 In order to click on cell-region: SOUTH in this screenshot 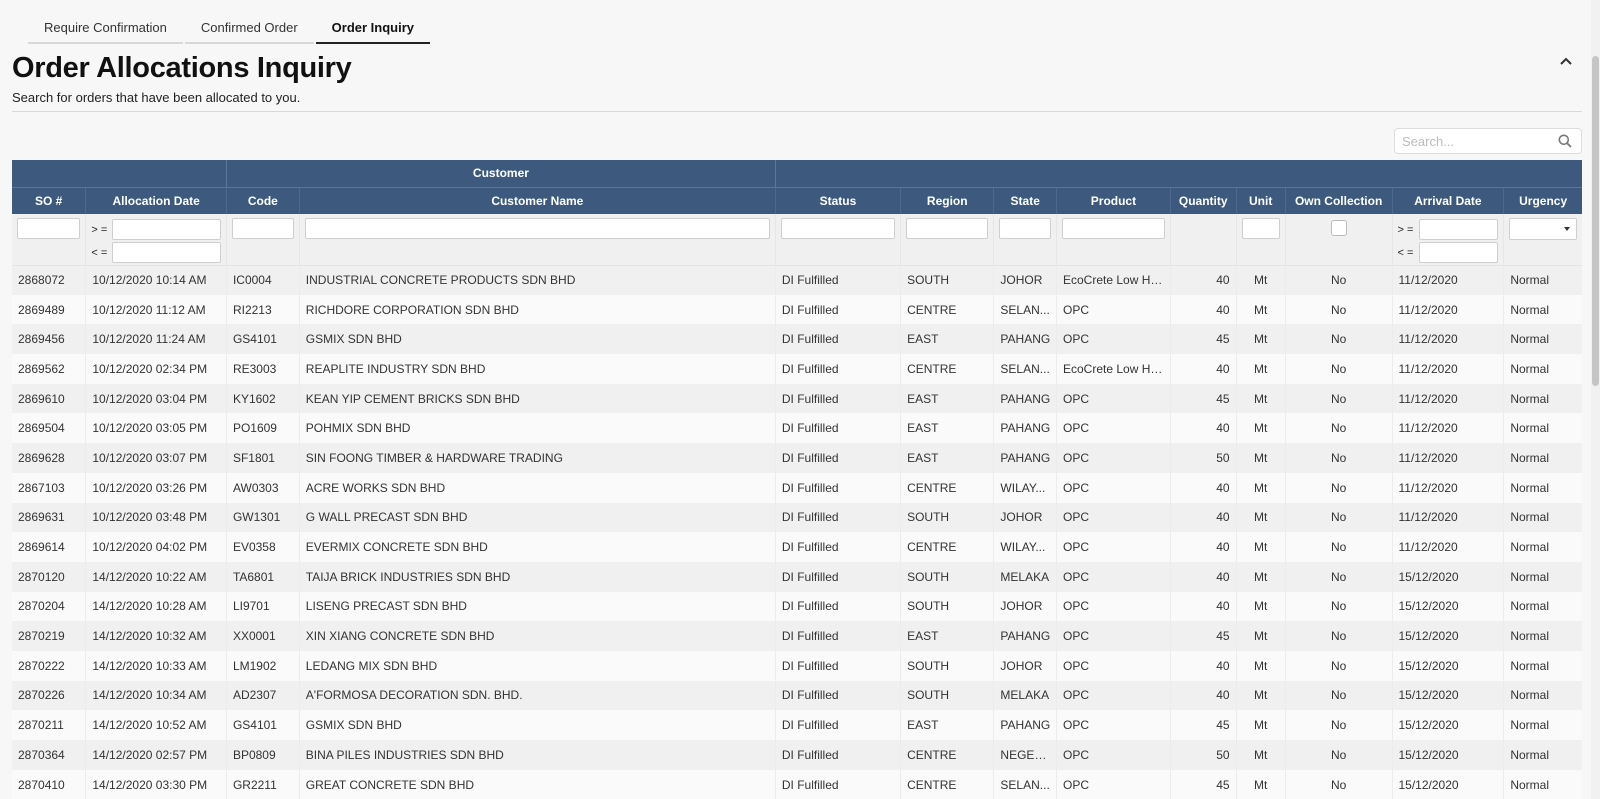, I will do `click(947, 517)`.